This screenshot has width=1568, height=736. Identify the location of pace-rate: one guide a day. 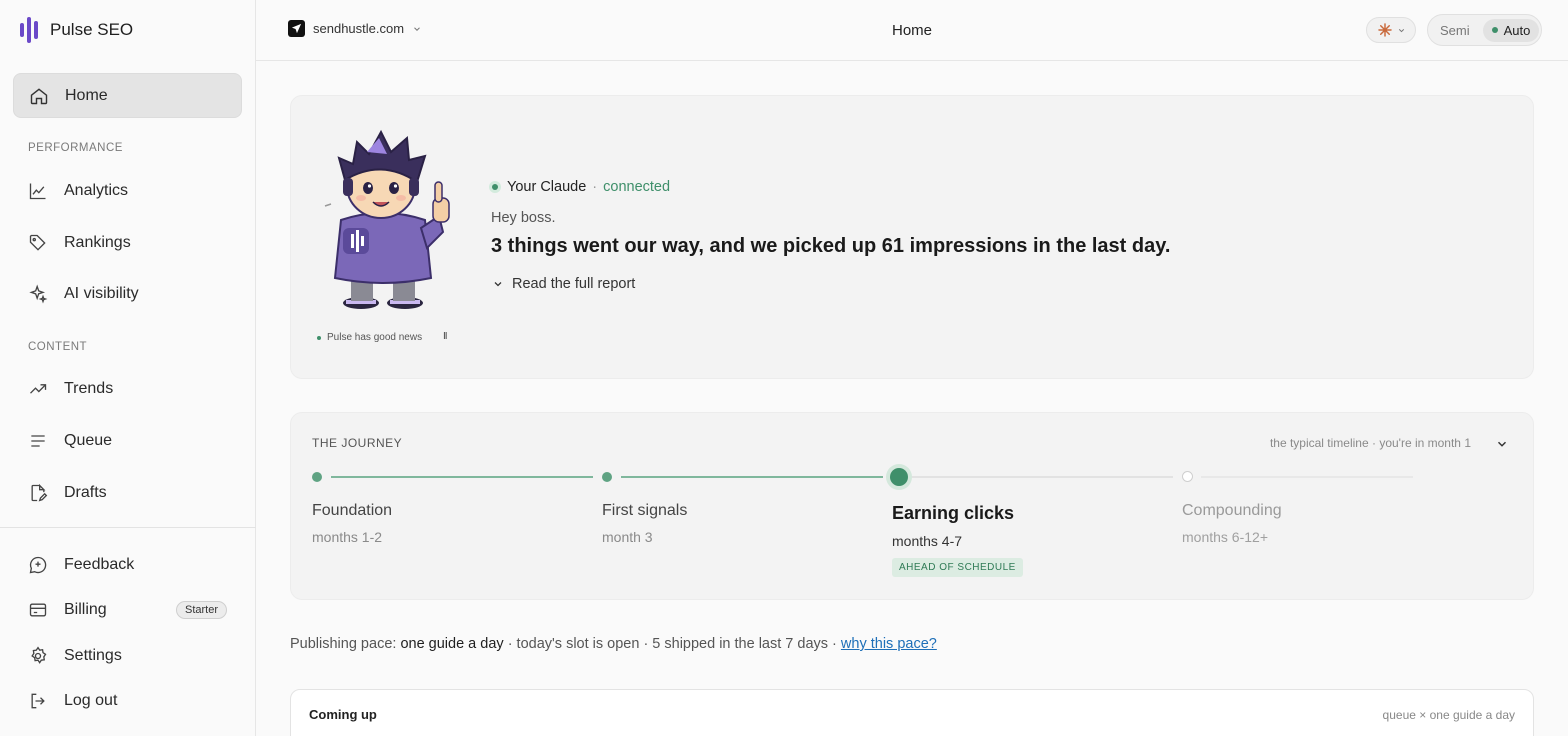
(452, 644).